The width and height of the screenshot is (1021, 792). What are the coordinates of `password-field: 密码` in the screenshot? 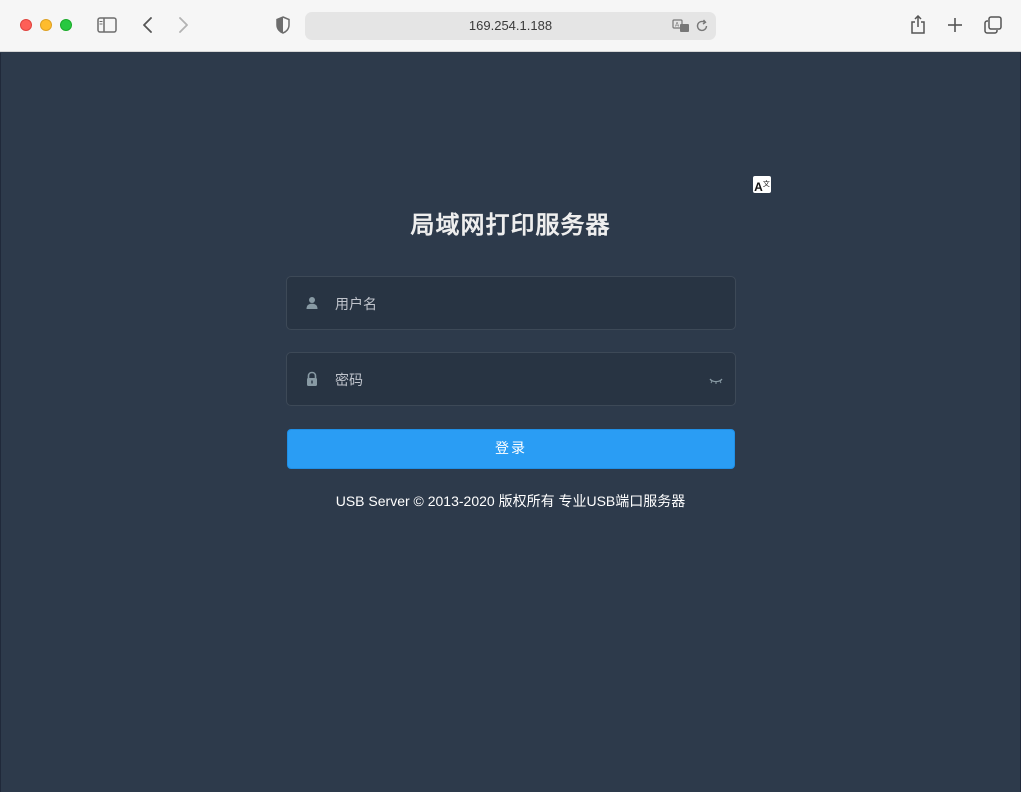 It's located at (511, 379).